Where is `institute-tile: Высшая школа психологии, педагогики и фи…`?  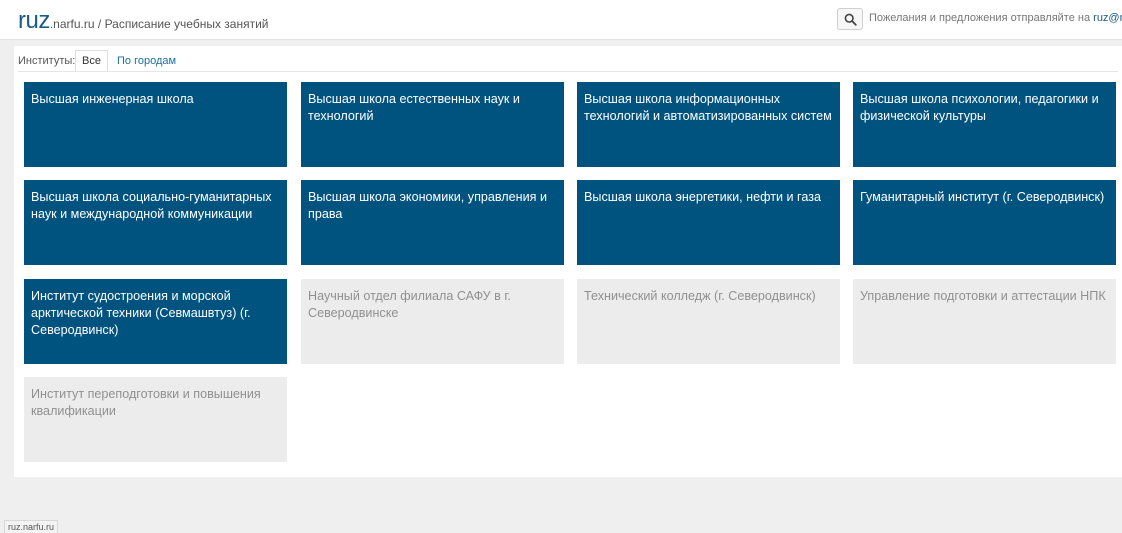
institute-tile: Высшая школа психологии, педагогики и фи… is located at coordinates (984, 124).